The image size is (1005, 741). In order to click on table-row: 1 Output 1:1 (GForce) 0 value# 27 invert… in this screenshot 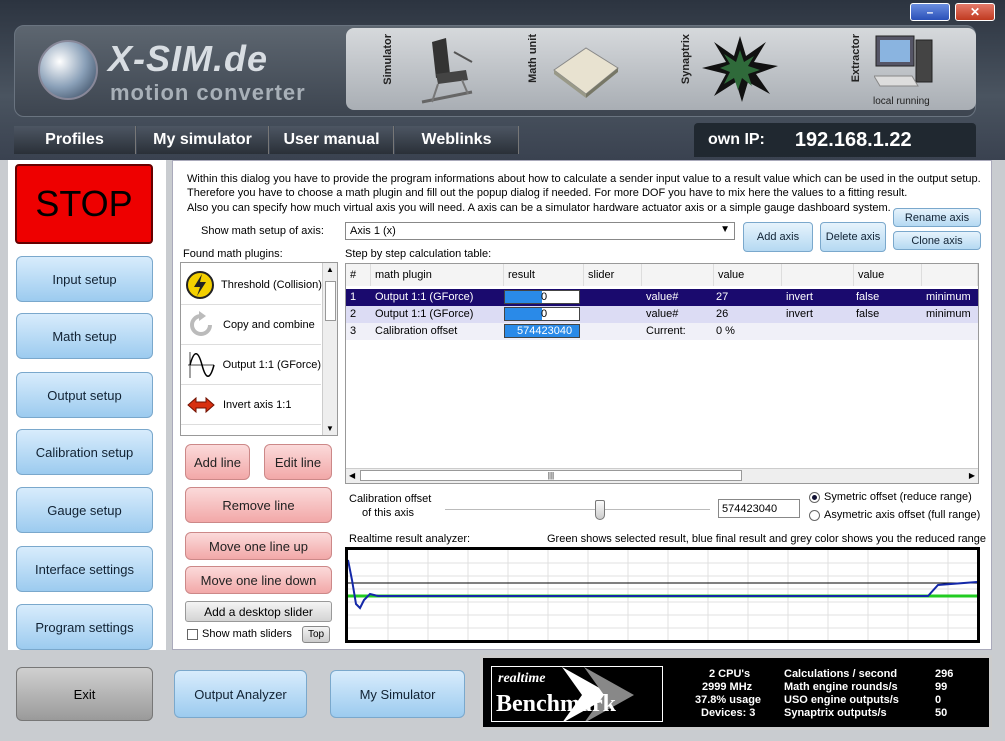, I will do `click(662, 297)`.